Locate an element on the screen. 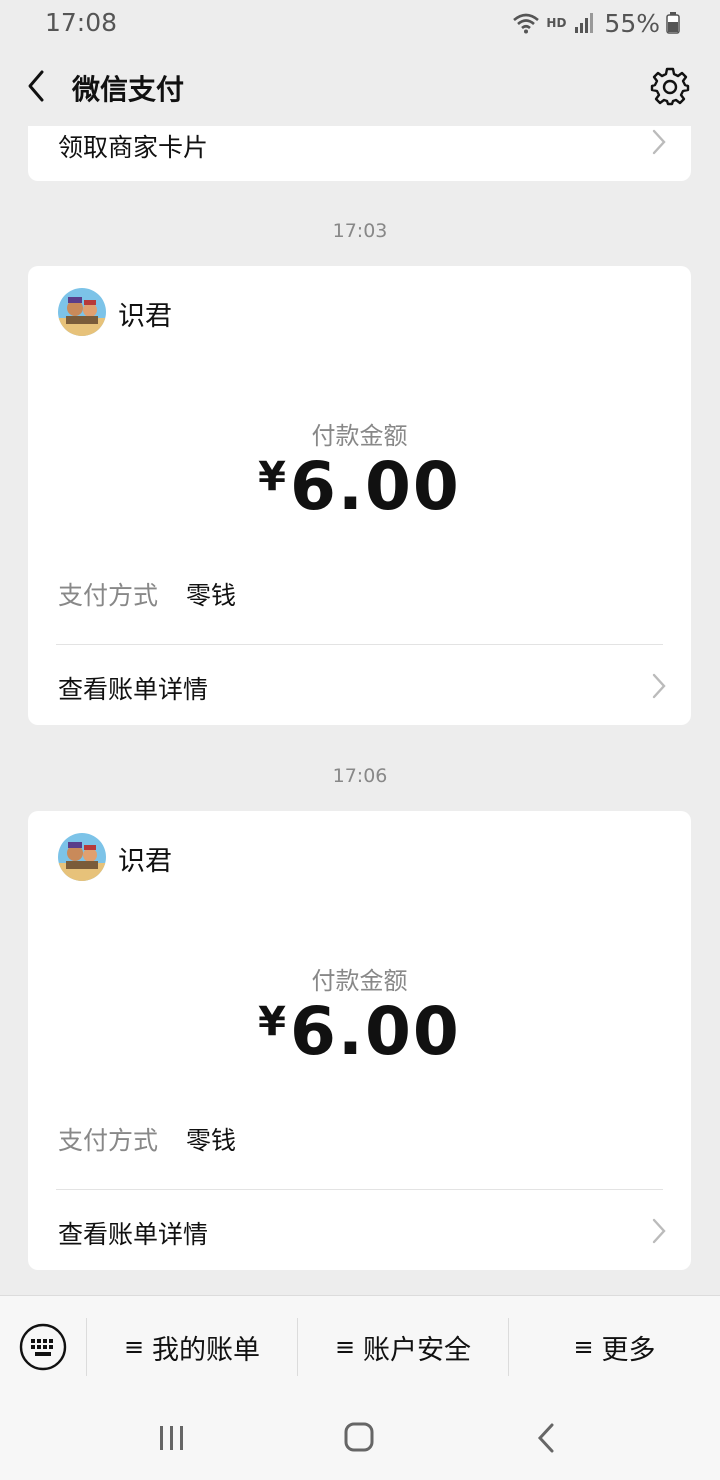  home-icon is located at coordinates (359, 1438).